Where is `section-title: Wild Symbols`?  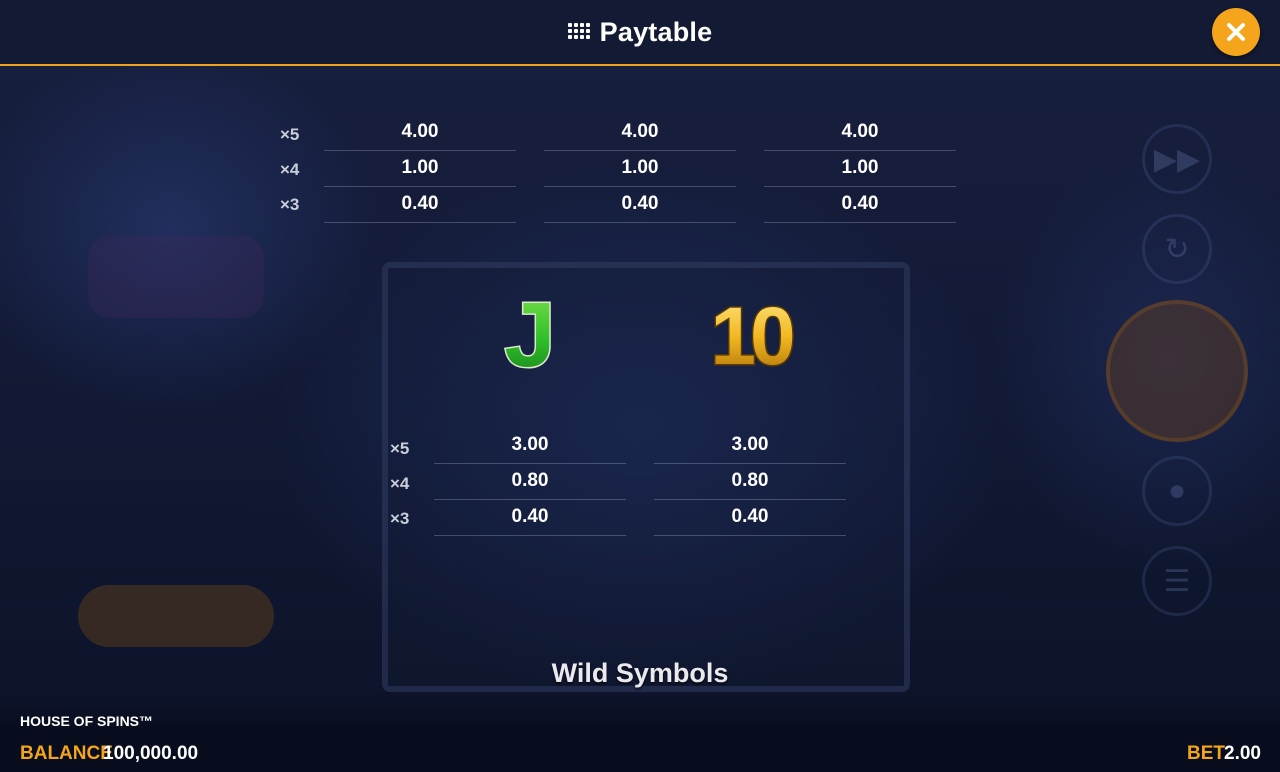
section-title: Wild Symbols is located at coordinates (640, 673).